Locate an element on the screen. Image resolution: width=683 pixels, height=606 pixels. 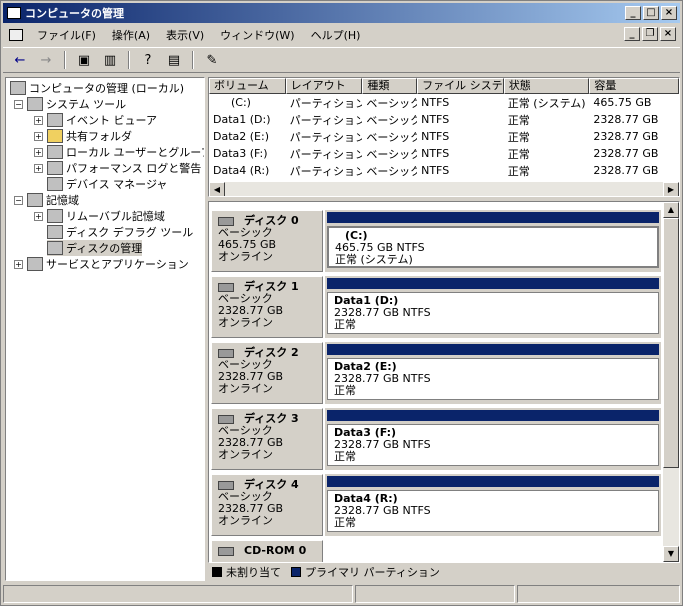
tree-local-users: + ローカル ユーザーとグループ is located at coordinates (119, 152).